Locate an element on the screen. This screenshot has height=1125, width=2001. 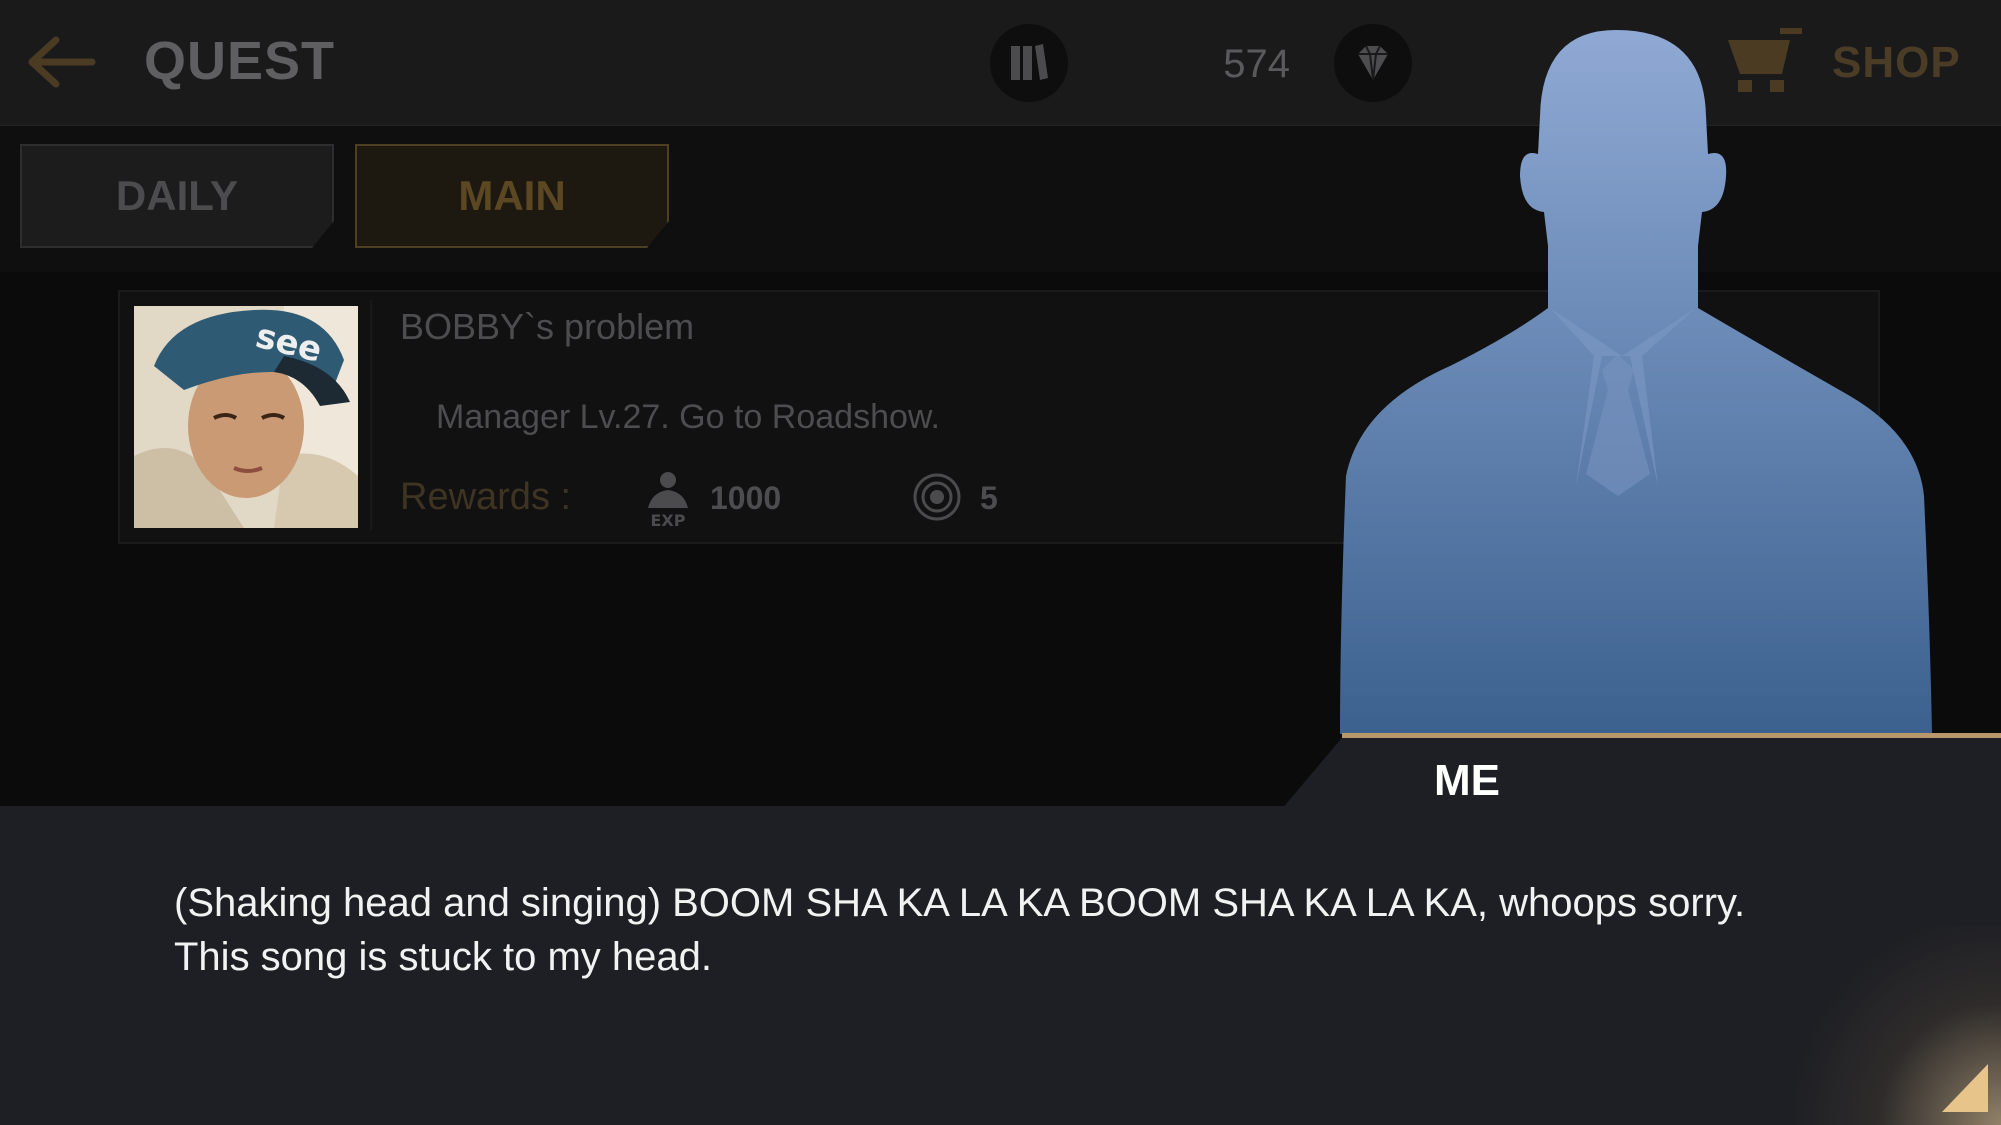
book-button is located at coordinates (1029, 63).